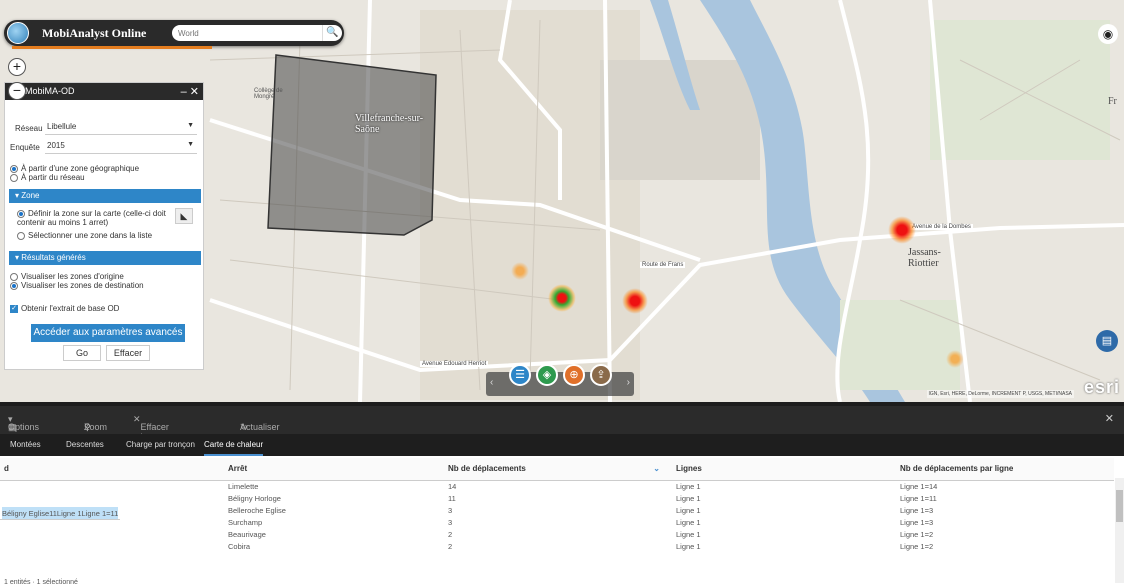  What do you see at coordinates (601, 375) in the screenshot?
I see `upload-icon: ⇪` at bounding box center [601, 375].